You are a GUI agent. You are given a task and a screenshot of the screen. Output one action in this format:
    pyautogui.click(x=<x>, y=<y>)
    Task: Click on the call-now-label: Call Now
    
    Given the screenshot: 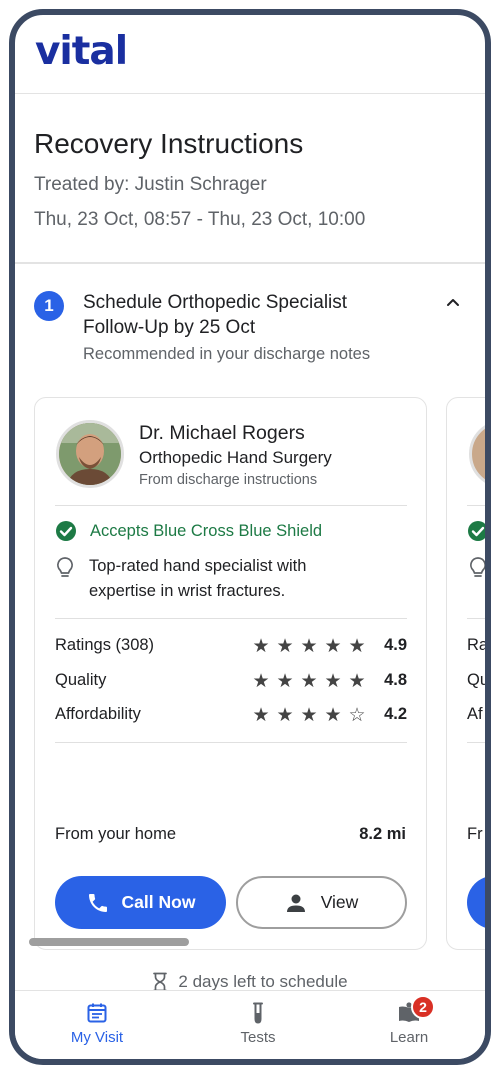 What is the action you would take?
    pyautogui.click(x=158, y=902)
    